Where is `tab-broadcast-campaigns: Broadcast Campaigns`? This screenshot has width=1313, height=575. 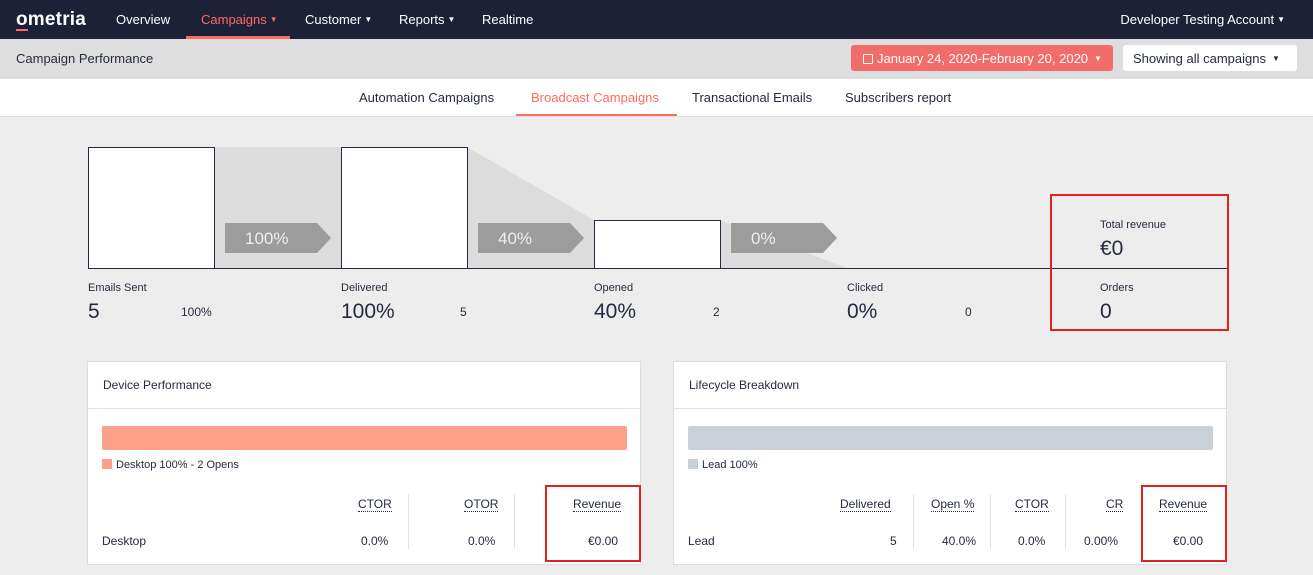
tab-broadcast-campaigns: Broadcast Campaigns is located at coordinates (595, 97).